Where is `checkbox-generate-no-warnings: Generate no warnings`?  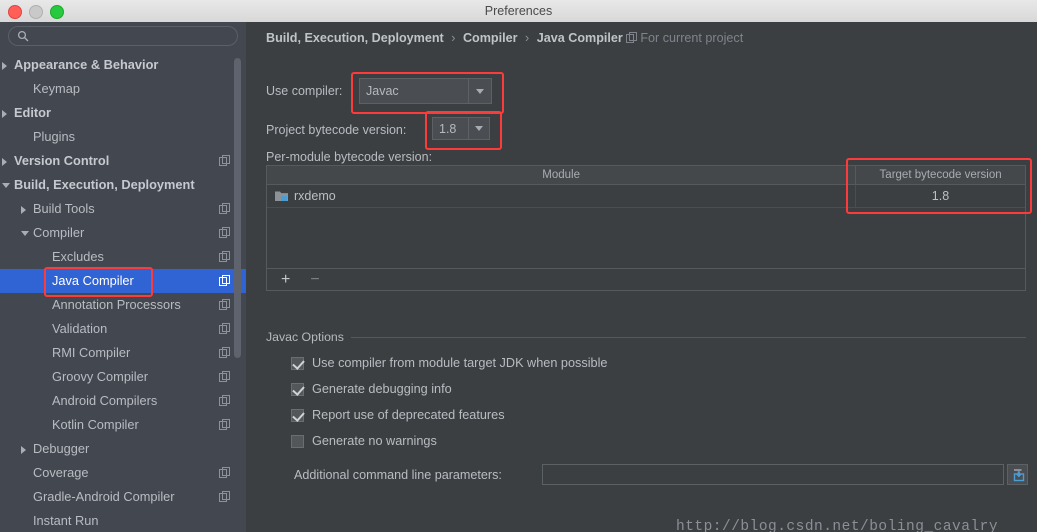 checkbox-generate-no-warnings: Generate no warnings is located at coordinates (364, 441).